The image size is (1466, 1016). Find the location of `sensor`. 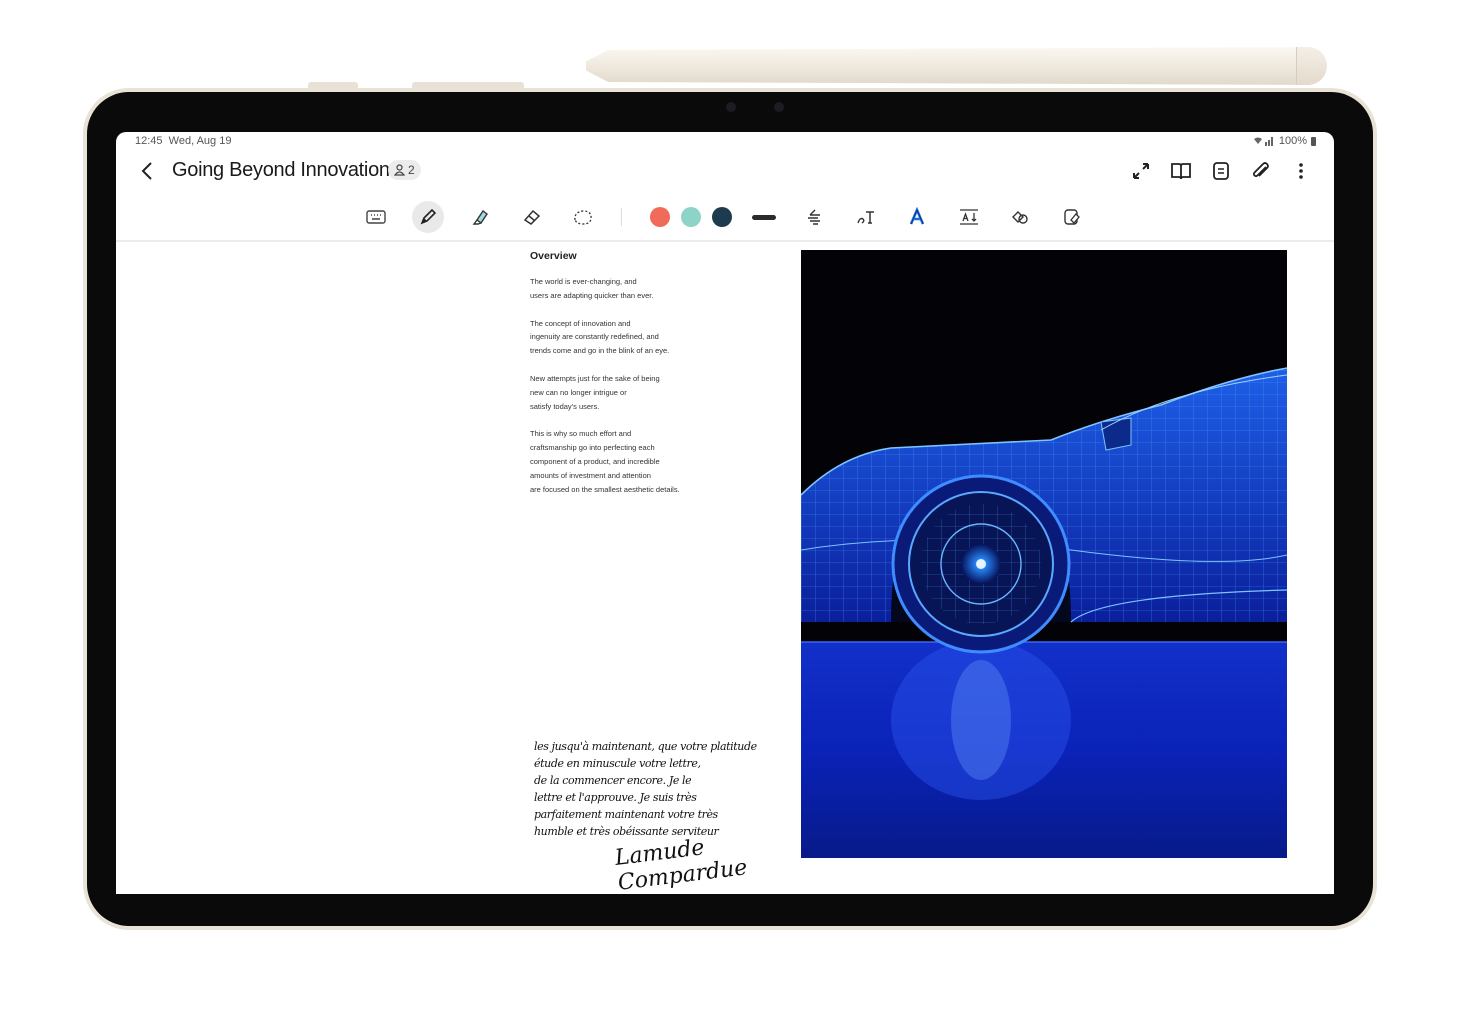

sensor is located at coordinates (779, 107).